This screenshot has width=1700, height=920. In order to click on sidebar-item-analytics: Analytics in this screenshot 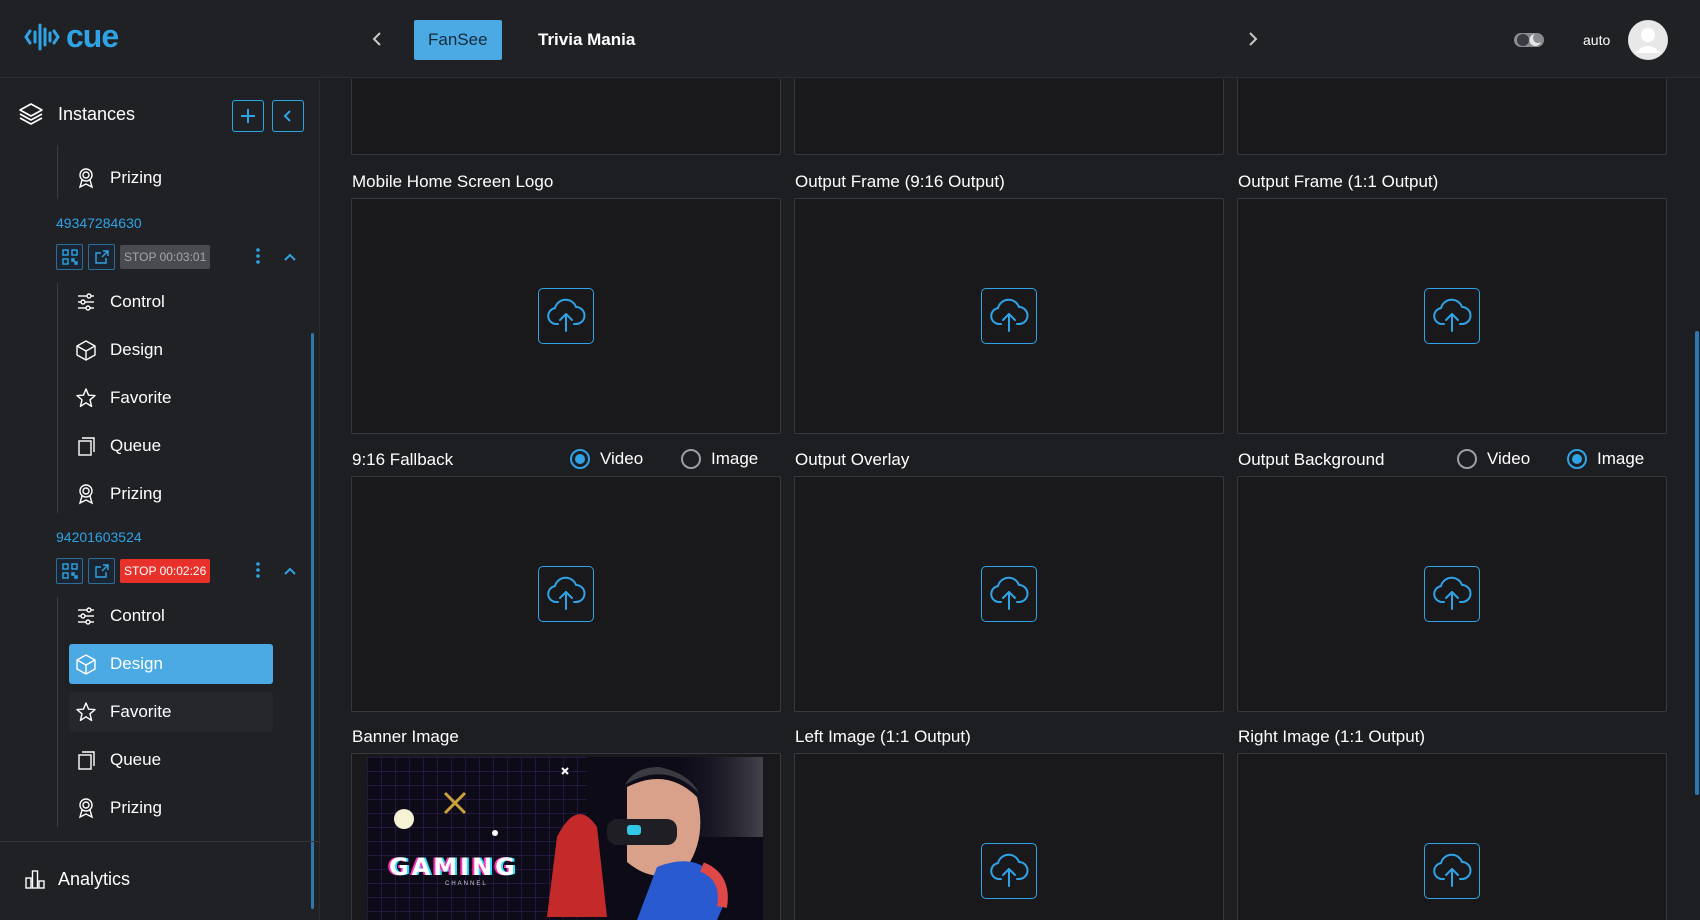, I will do `click(77, 879)`.